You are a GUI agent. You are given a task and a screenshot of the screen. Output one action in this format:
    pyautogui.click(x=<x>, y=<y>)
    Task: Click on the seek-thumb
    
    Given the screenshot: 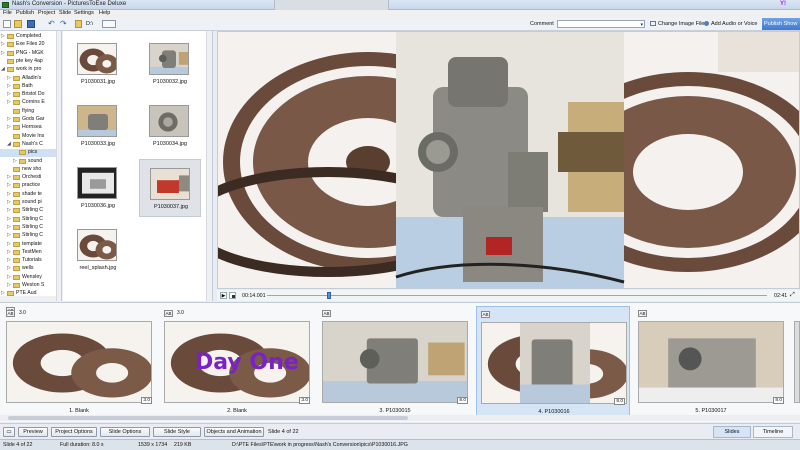 What is the action you would take?
    pyautogui.click(x=329, y=295)
    